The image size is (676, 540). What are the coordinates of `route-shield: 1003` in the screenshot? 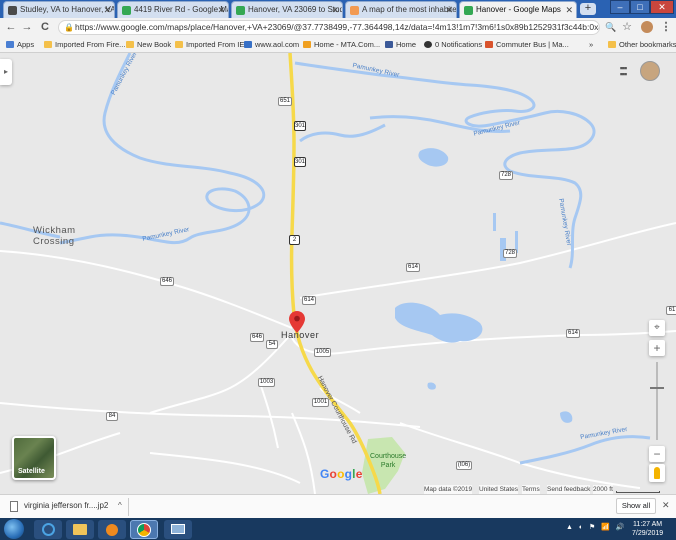 It's located at (266, 382).